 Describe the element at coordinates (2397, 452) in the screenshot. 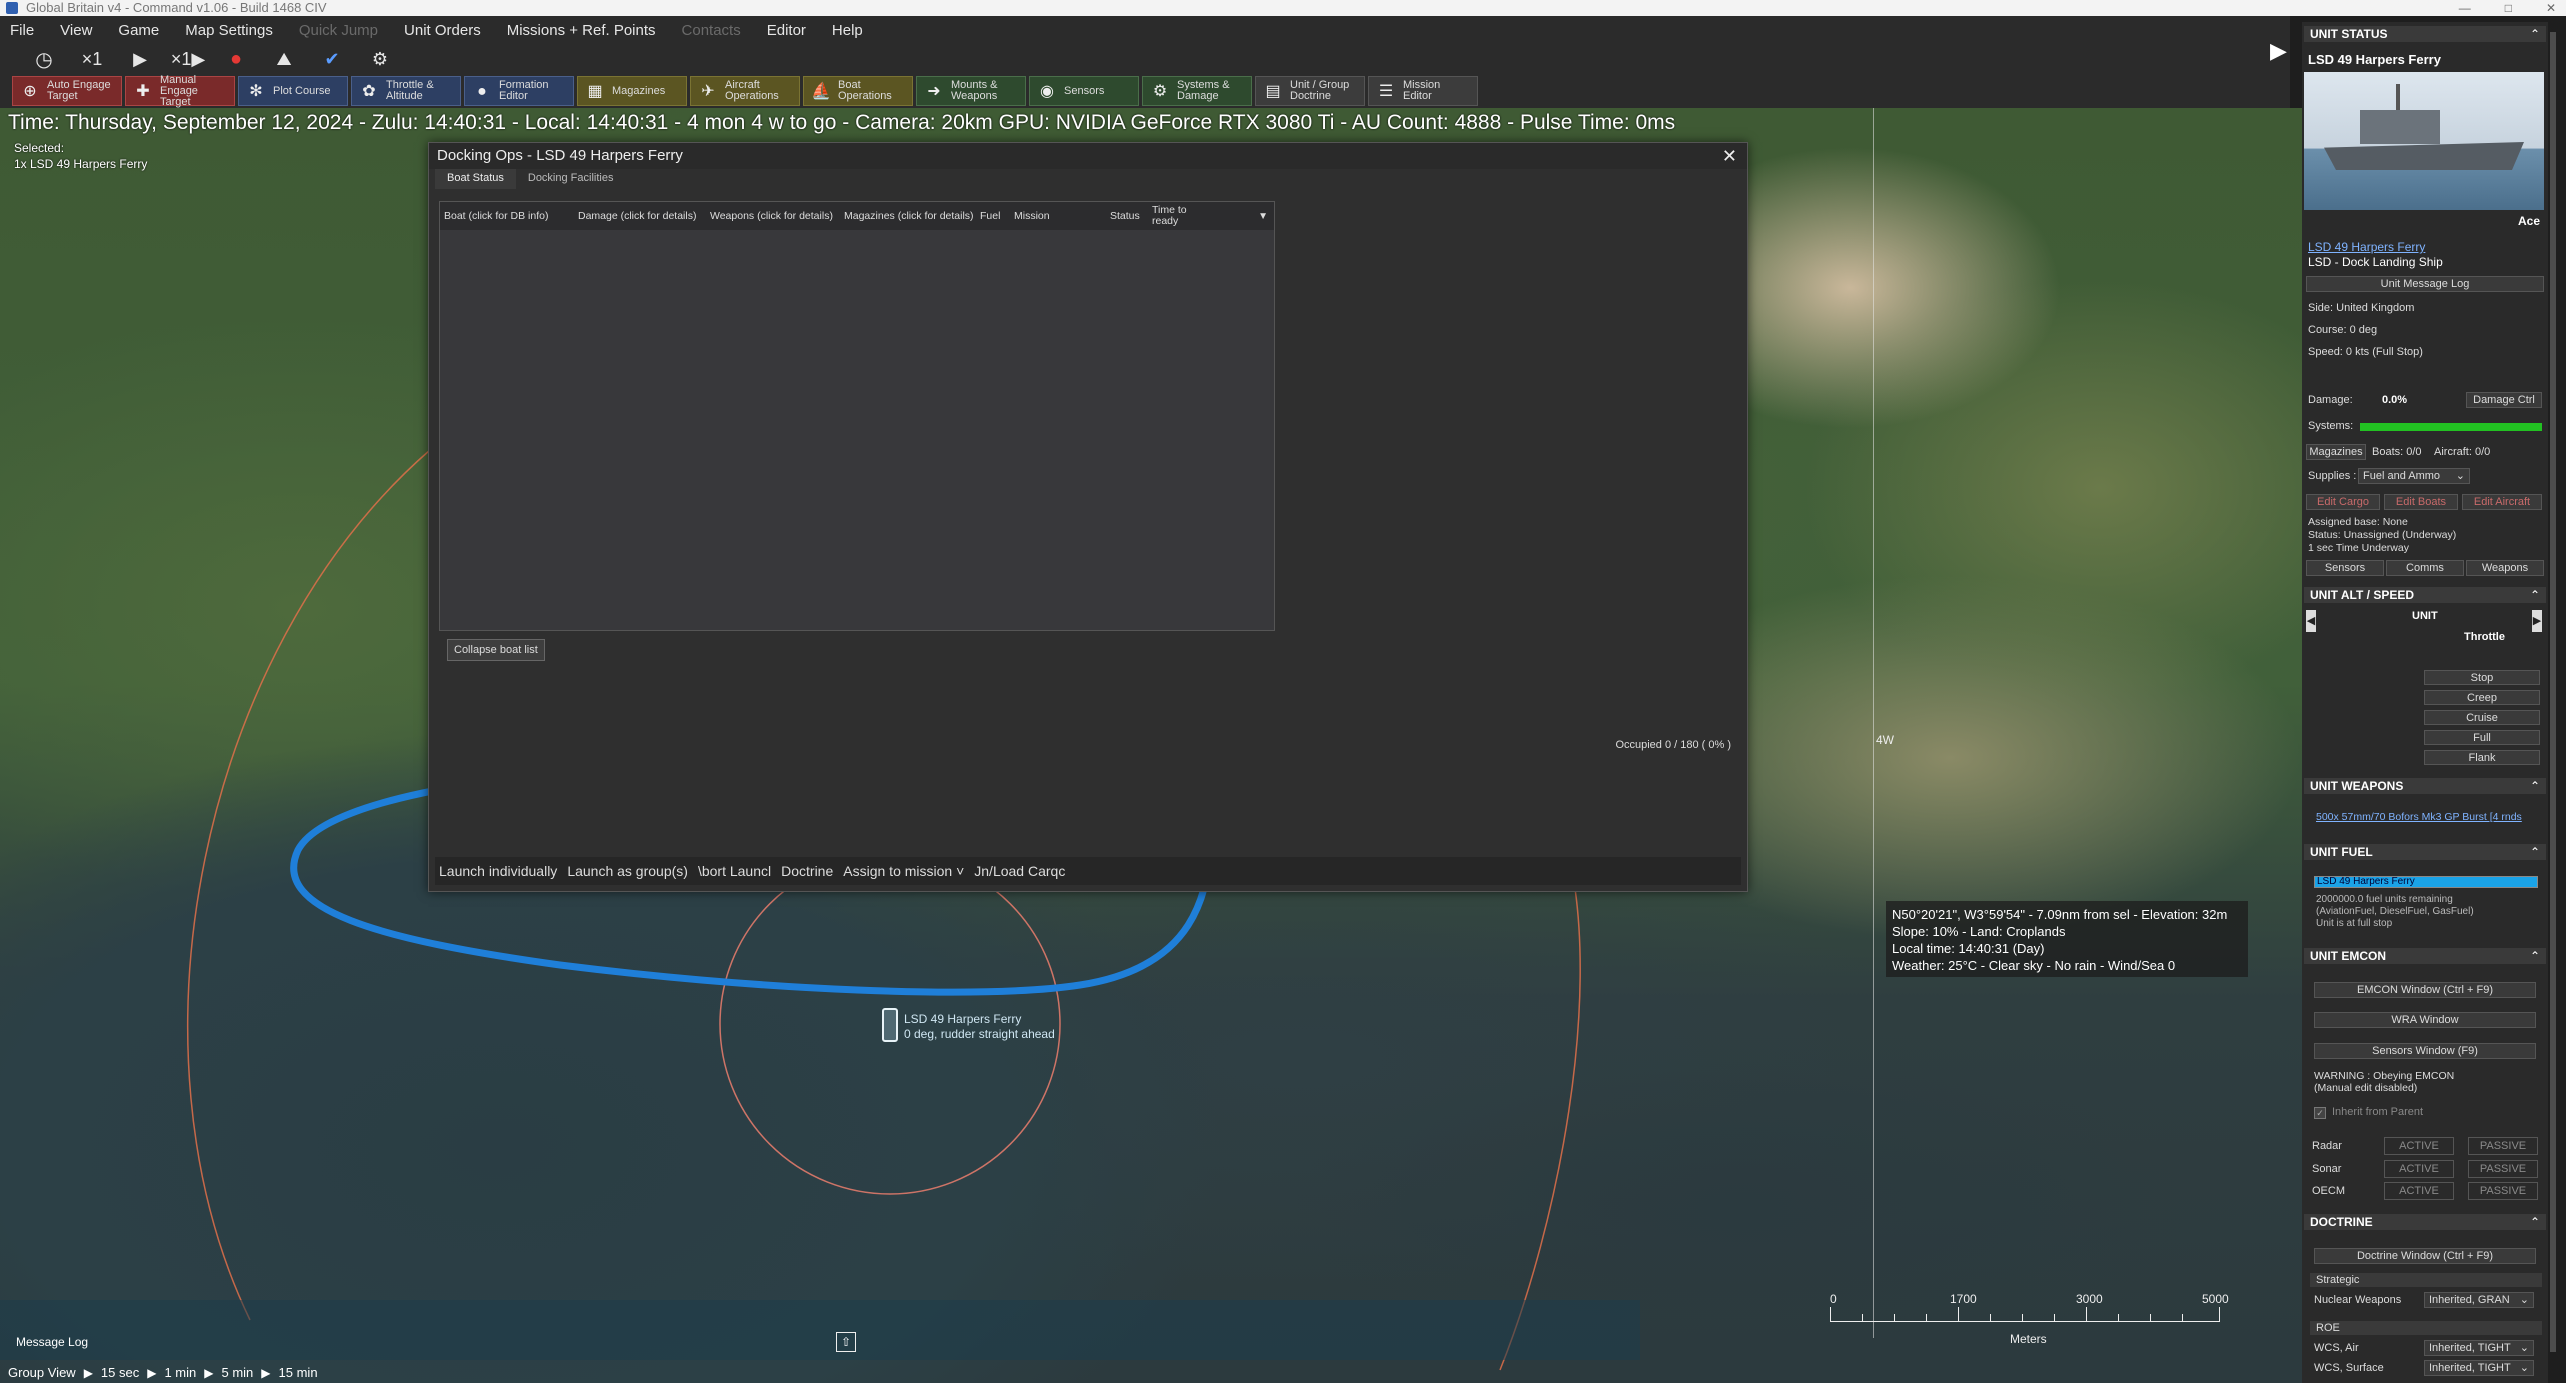

I see `boats-count: Boats: 0/0` at that location.